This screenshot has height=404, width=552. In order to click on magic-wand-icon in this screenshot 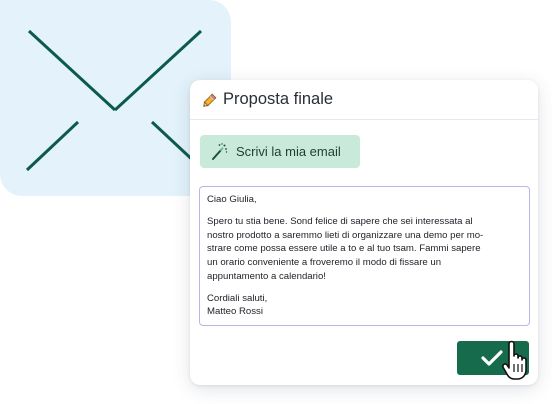, I will do `click(219, 151)`.